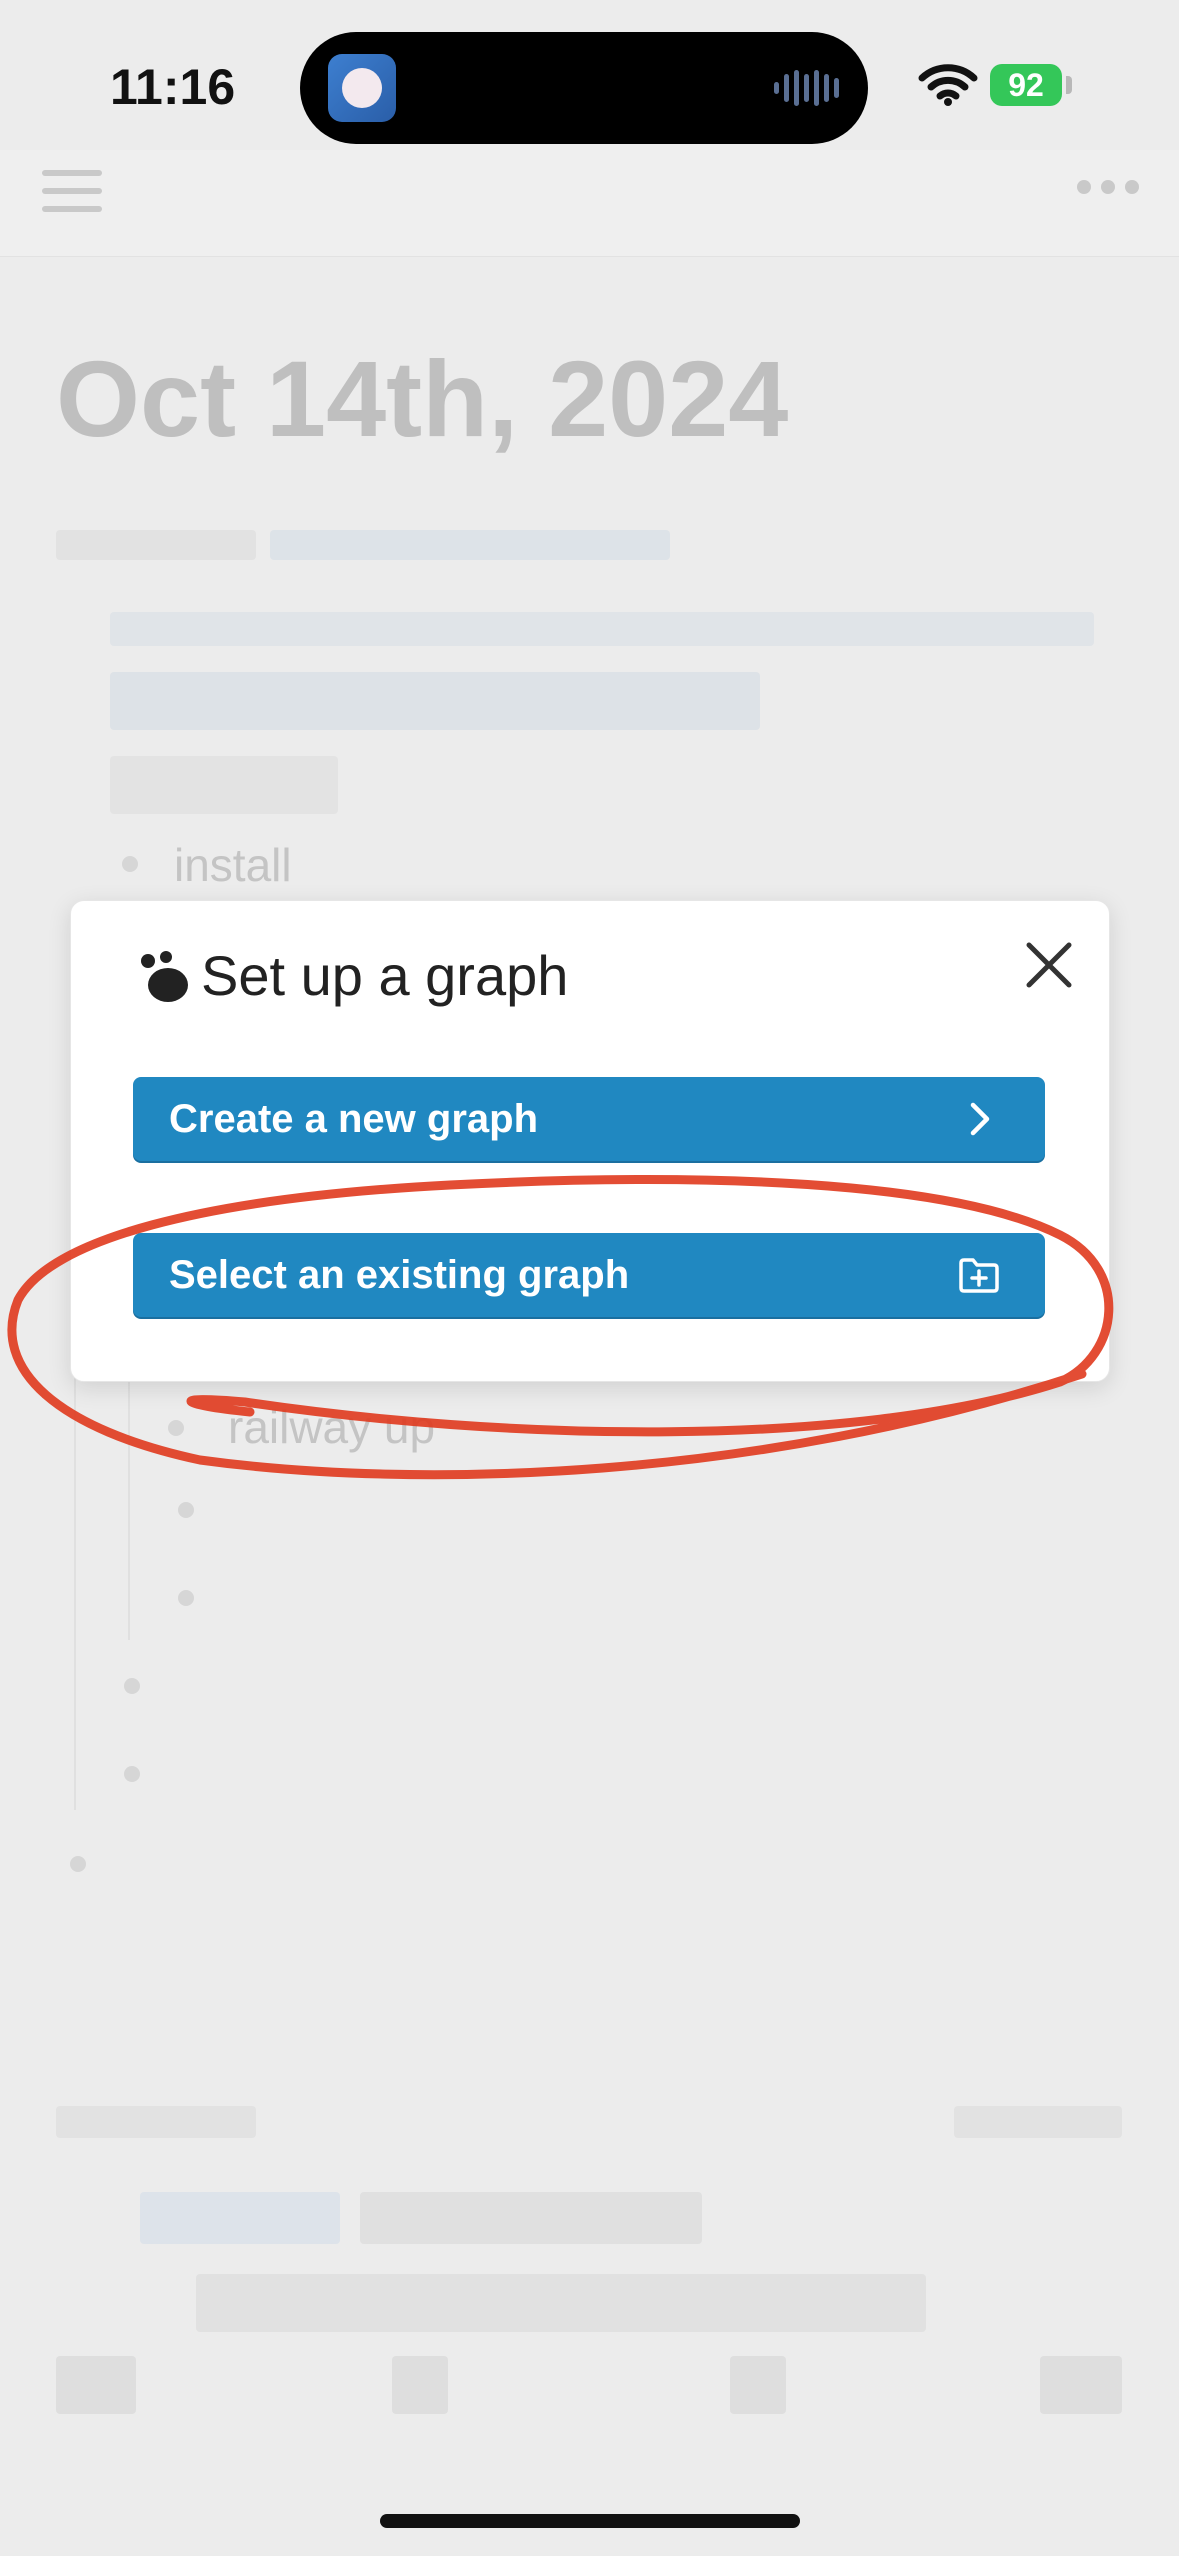 This screenshot has height=2556, width=1179. Describe the element at coordinates (1049, 965) in the screenshot. I see `close-icon` at that location.